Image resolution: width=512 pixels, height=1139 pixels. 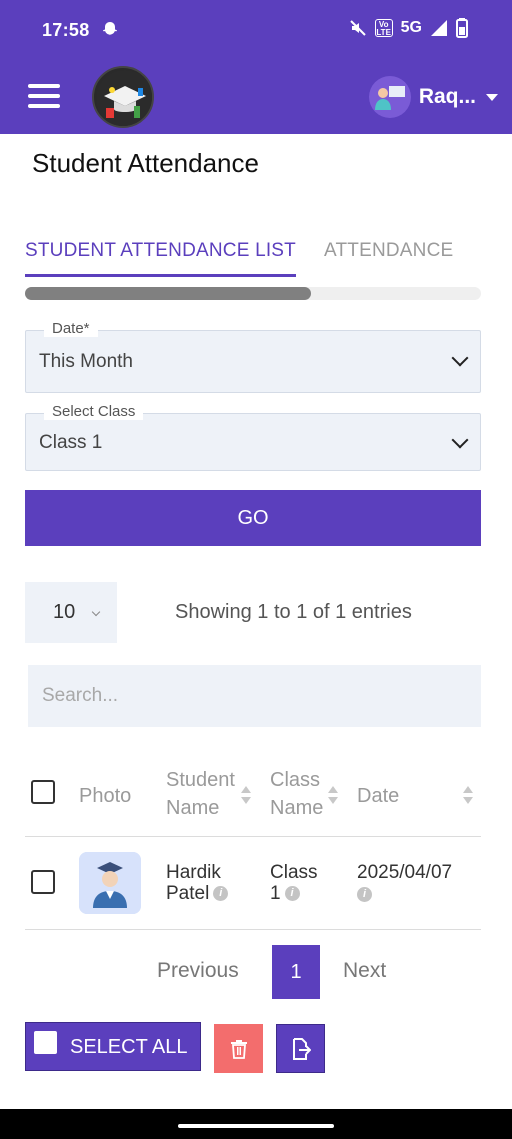 What do you see at coordinates (357, 28) in the screenshot?
I see `mute-icon` at bounding box center [357, 28].